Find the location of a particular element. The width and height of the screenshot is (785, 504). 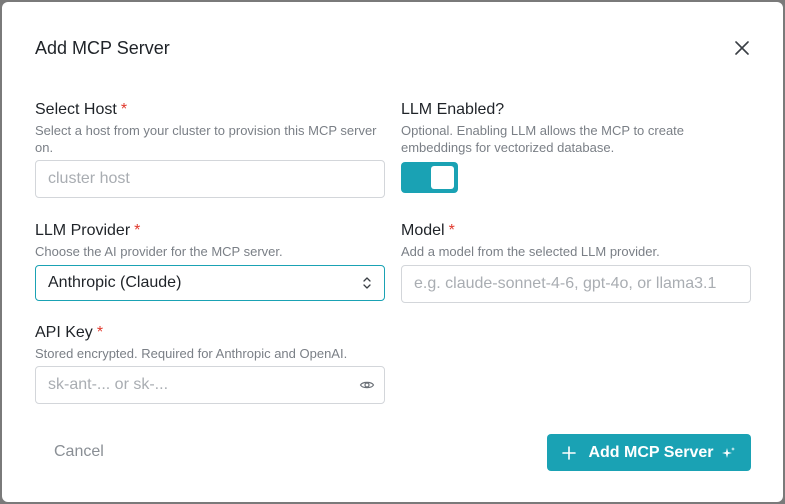

llm-enabled-toggle is located at coordinates (429, 177).